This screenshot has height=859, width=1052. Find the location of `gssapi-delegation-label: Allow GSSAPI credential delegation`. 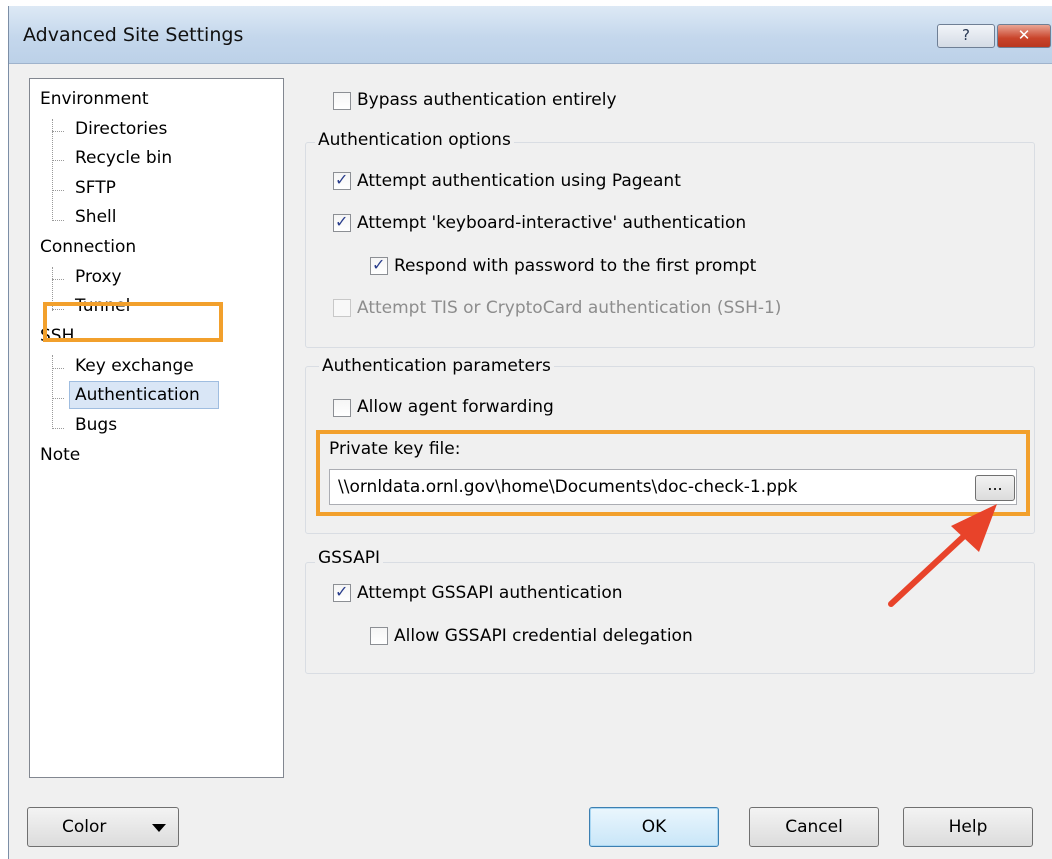

gssapi-delegation-label: Allow GSSAPI credential delegation is located at coordinates (543, 636).